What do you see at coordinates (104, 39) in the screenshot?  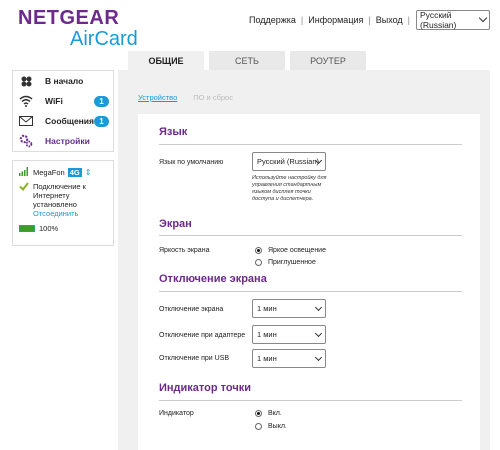 I see `product-name: AirCard` at bounding box center [104, 39].